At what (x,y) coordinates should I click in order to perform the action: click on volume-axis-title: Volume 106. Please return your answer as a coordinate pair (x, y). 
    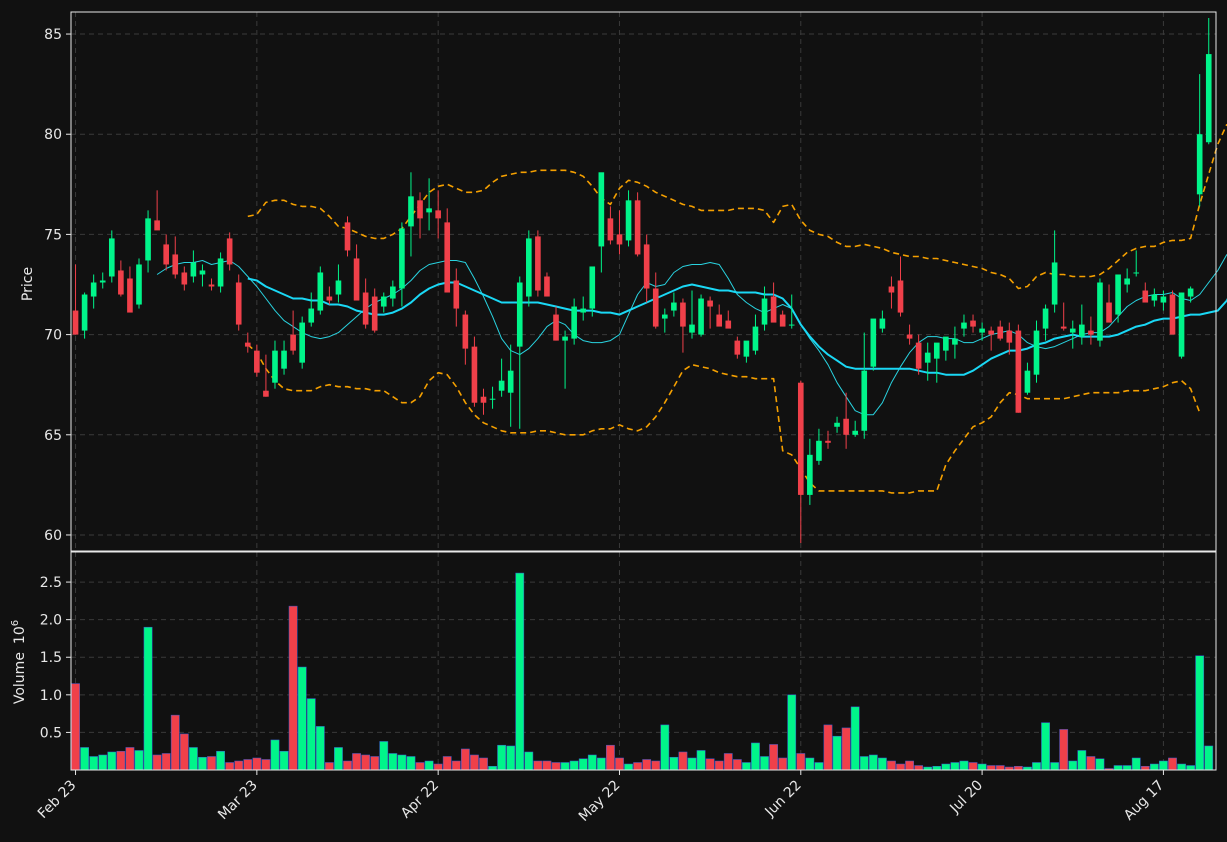
    Looking at the image, I should click on (19, 662).